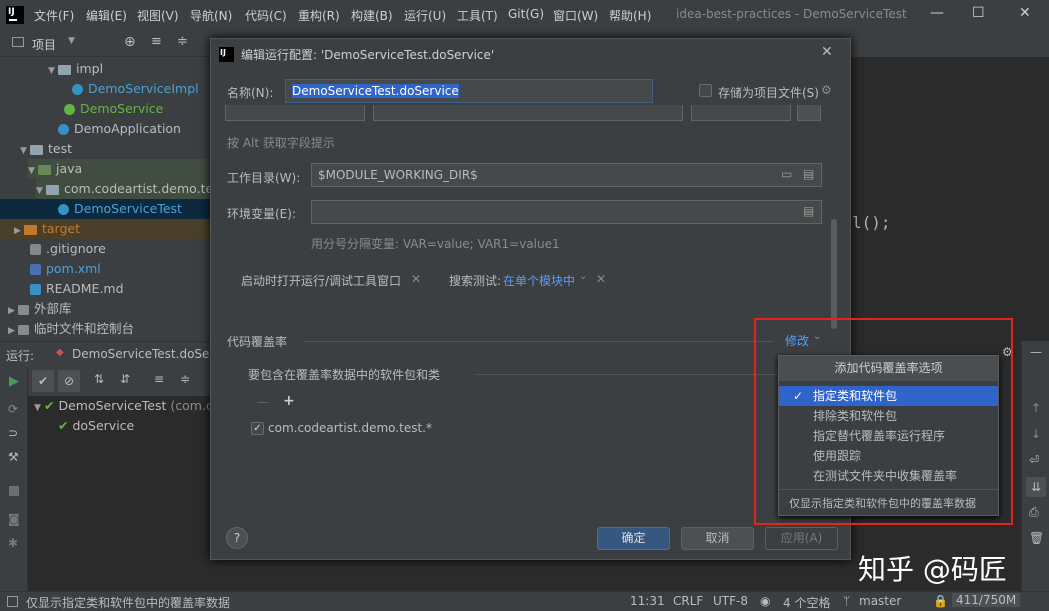  I want to click on browse-button, so click(809, 113).